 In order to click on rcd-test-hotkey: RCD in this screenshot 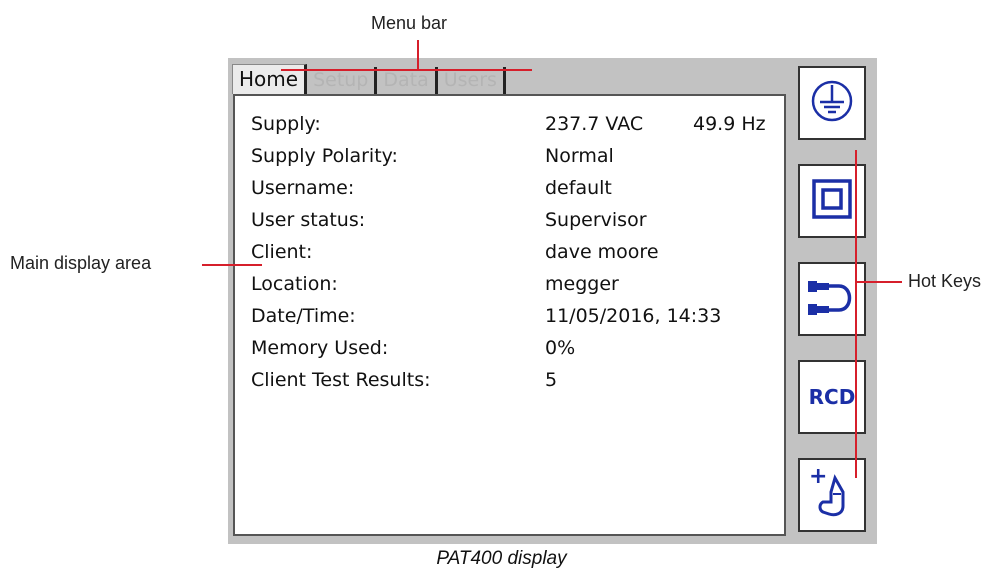, I will do `click(832, 397)`.